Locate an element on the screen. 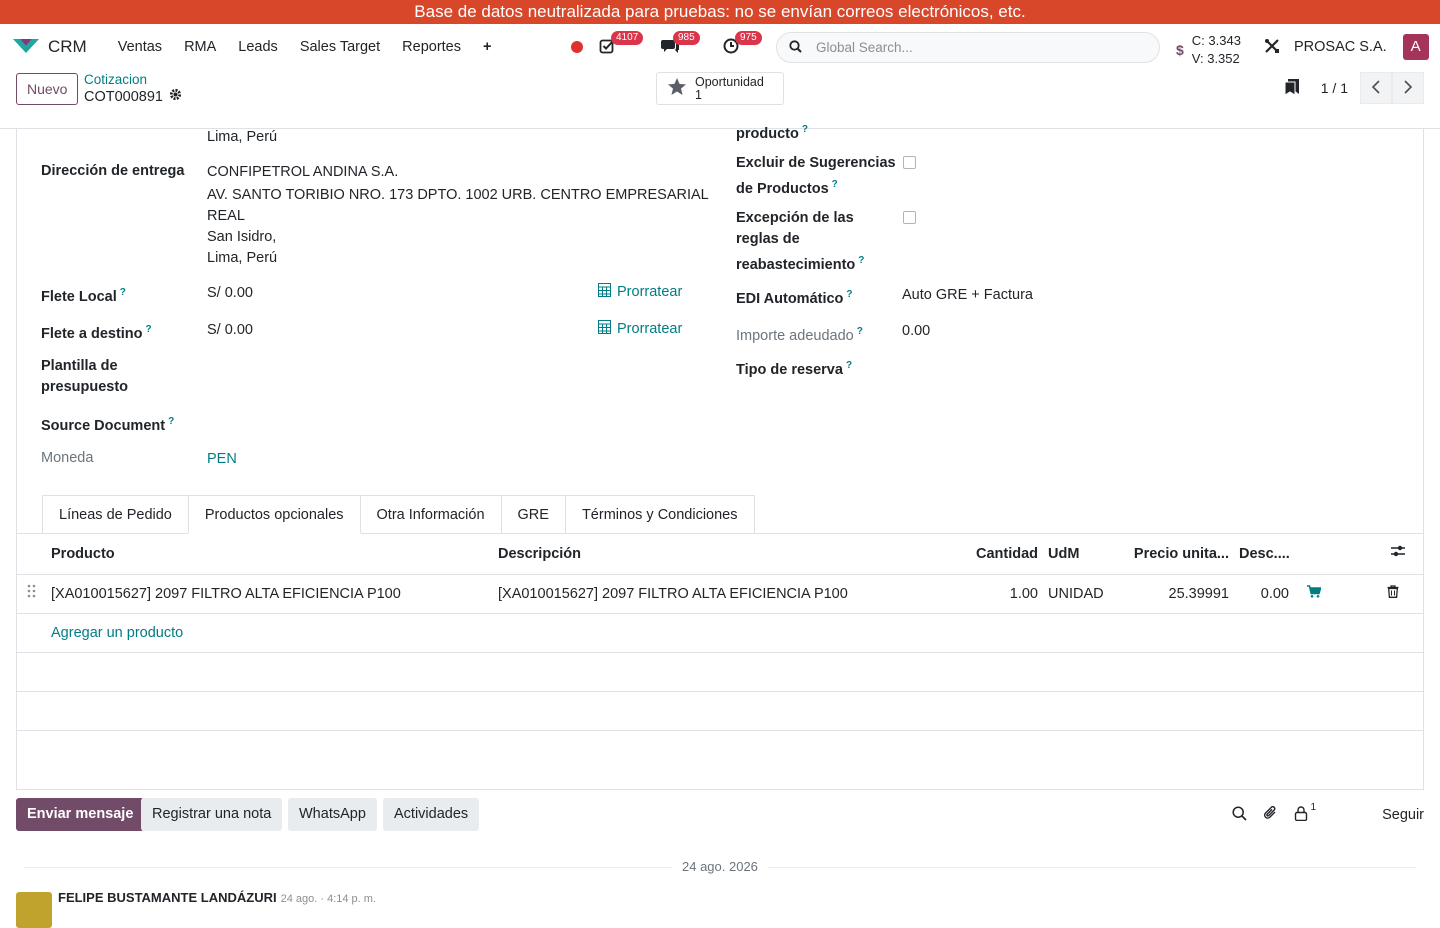 This screenshot has height=928, width=1440. prorratear-local-button: Prorratear is located at coordinates (640, 292).